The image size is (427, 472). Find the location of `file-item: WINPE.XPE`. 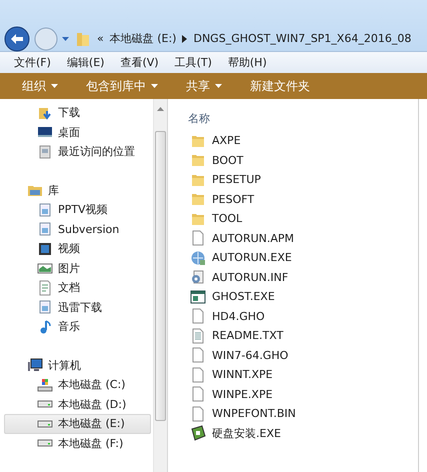

file-item: WINPE.XPE is located at coordinates (300, 394).